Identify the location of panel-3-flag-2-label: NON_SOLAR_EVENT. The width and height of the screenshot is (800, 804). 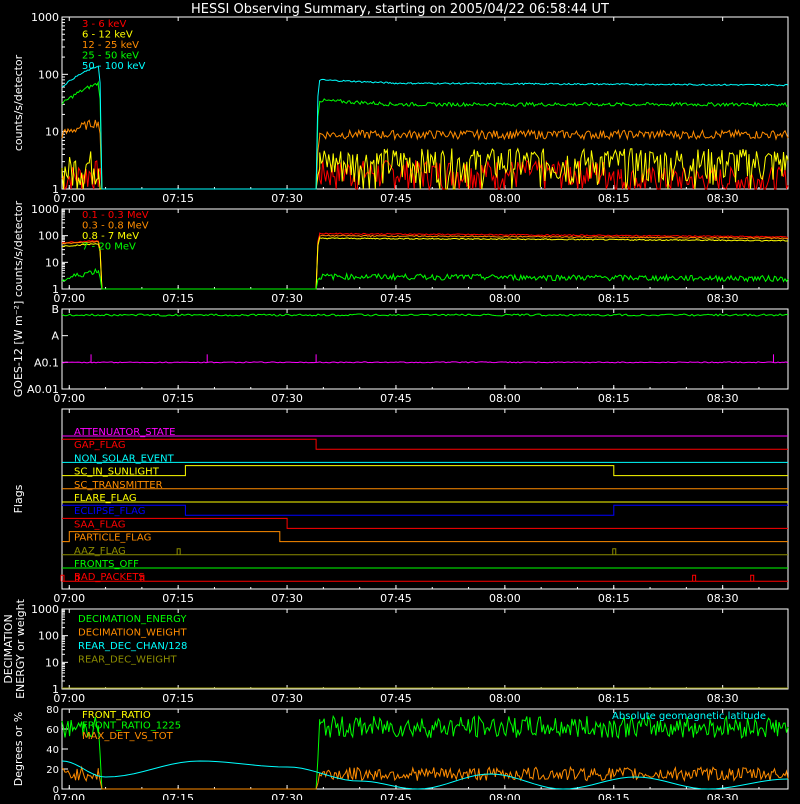
(124, 458).